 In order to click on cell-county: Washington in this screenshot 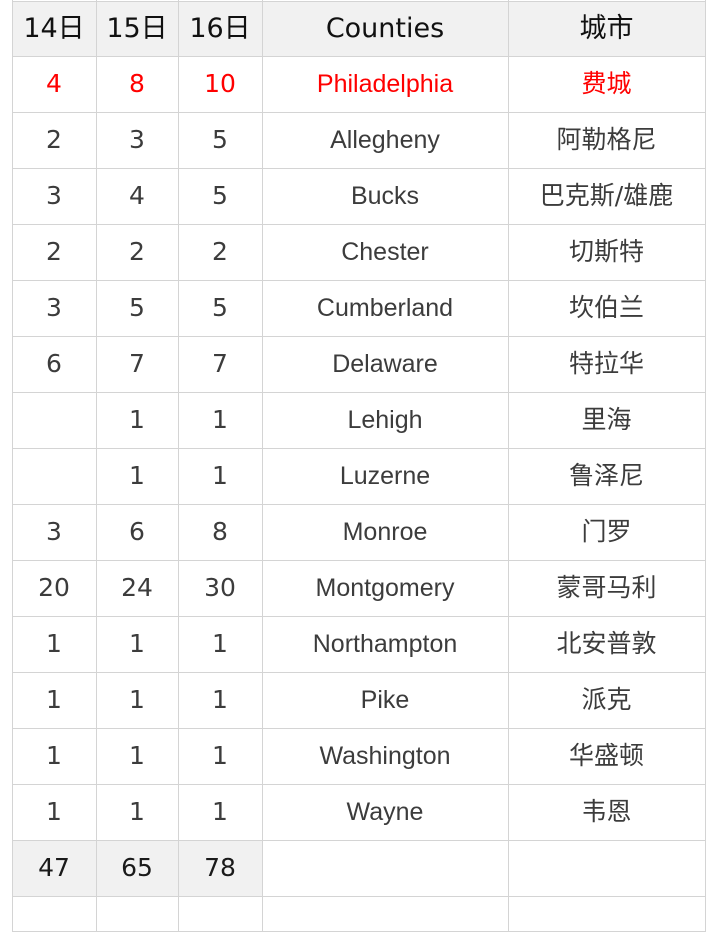, I will do `click(385, 756)`.